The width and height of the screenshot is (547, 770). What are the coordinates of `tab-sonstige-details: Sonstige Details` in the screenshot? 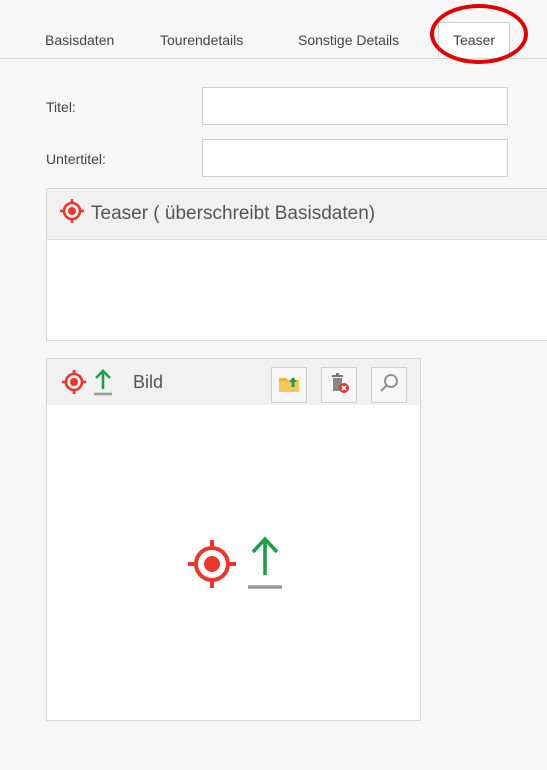 It's located at (348, 40).